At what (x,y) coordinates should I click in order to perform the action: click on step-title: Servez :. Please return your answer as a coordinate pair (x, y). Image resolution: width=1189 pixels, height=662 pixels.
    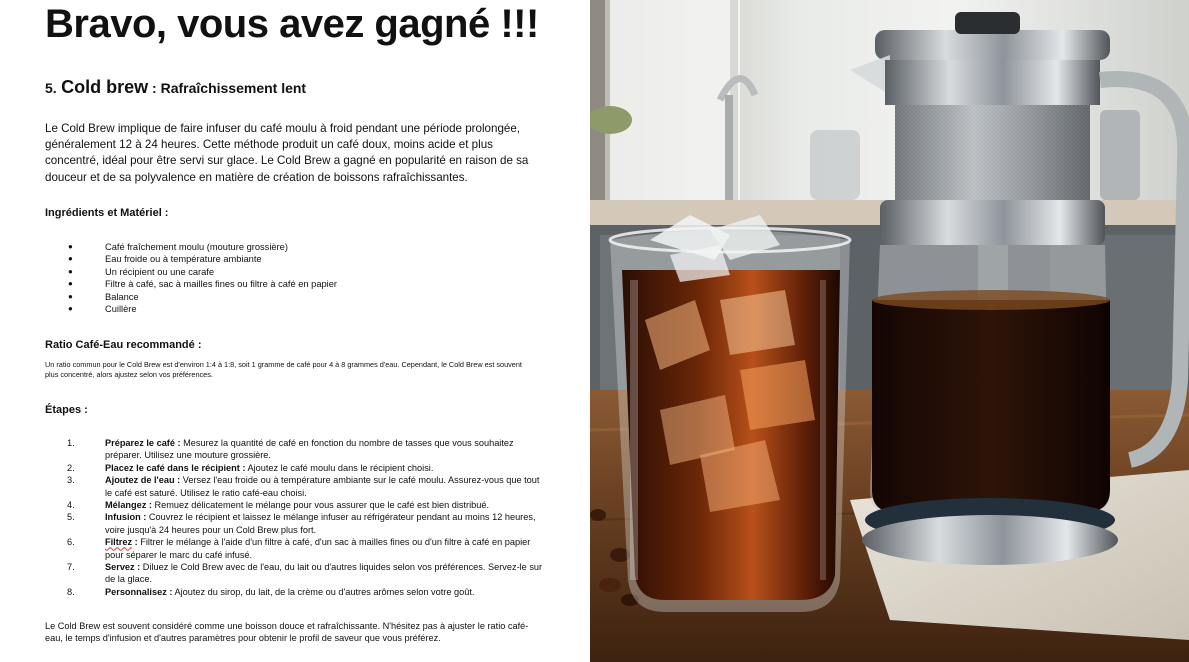
    Looking at the image, I should click on (123, 567).